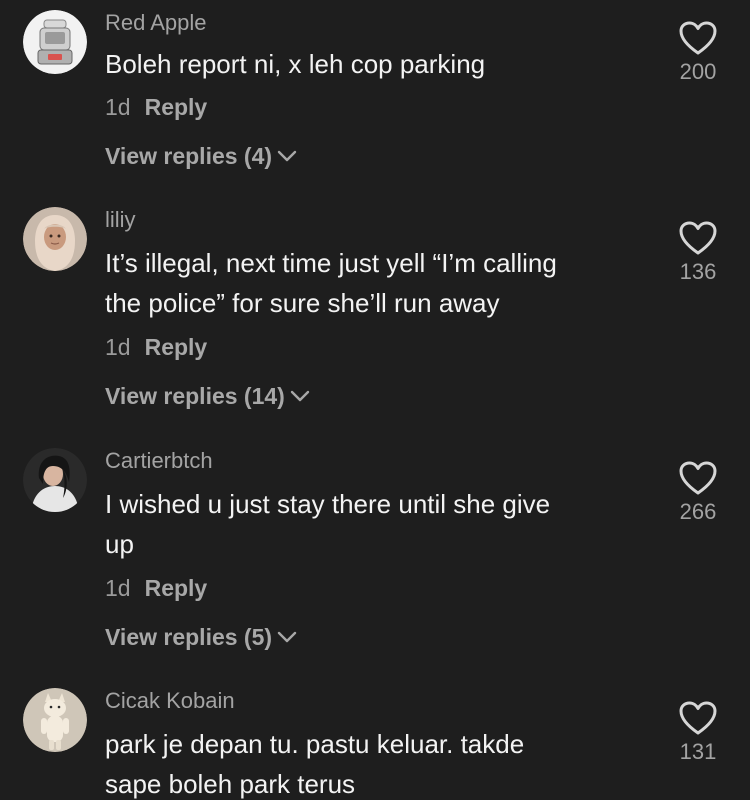 Image resolution: width=750 pixels, height=800 pixels. I want to click on comment-text-line: the police” for sure she’ll run away, so click(302, 303).